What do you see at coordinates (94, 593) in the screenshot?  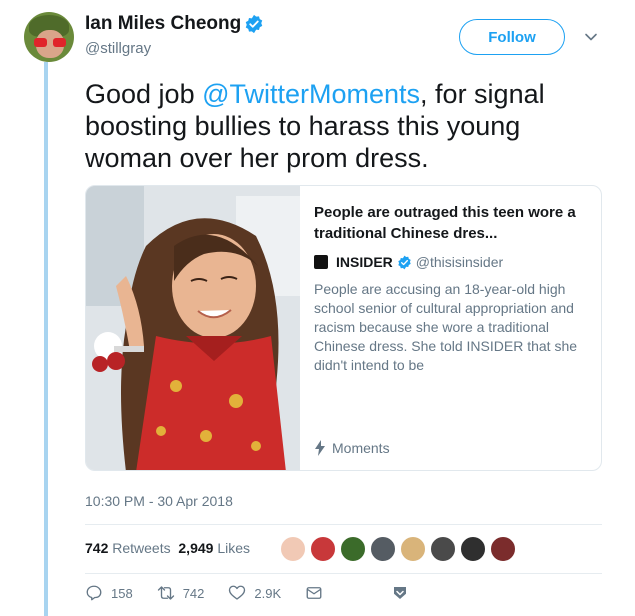 I see `reply-icon` at bounding box center [94, 593].